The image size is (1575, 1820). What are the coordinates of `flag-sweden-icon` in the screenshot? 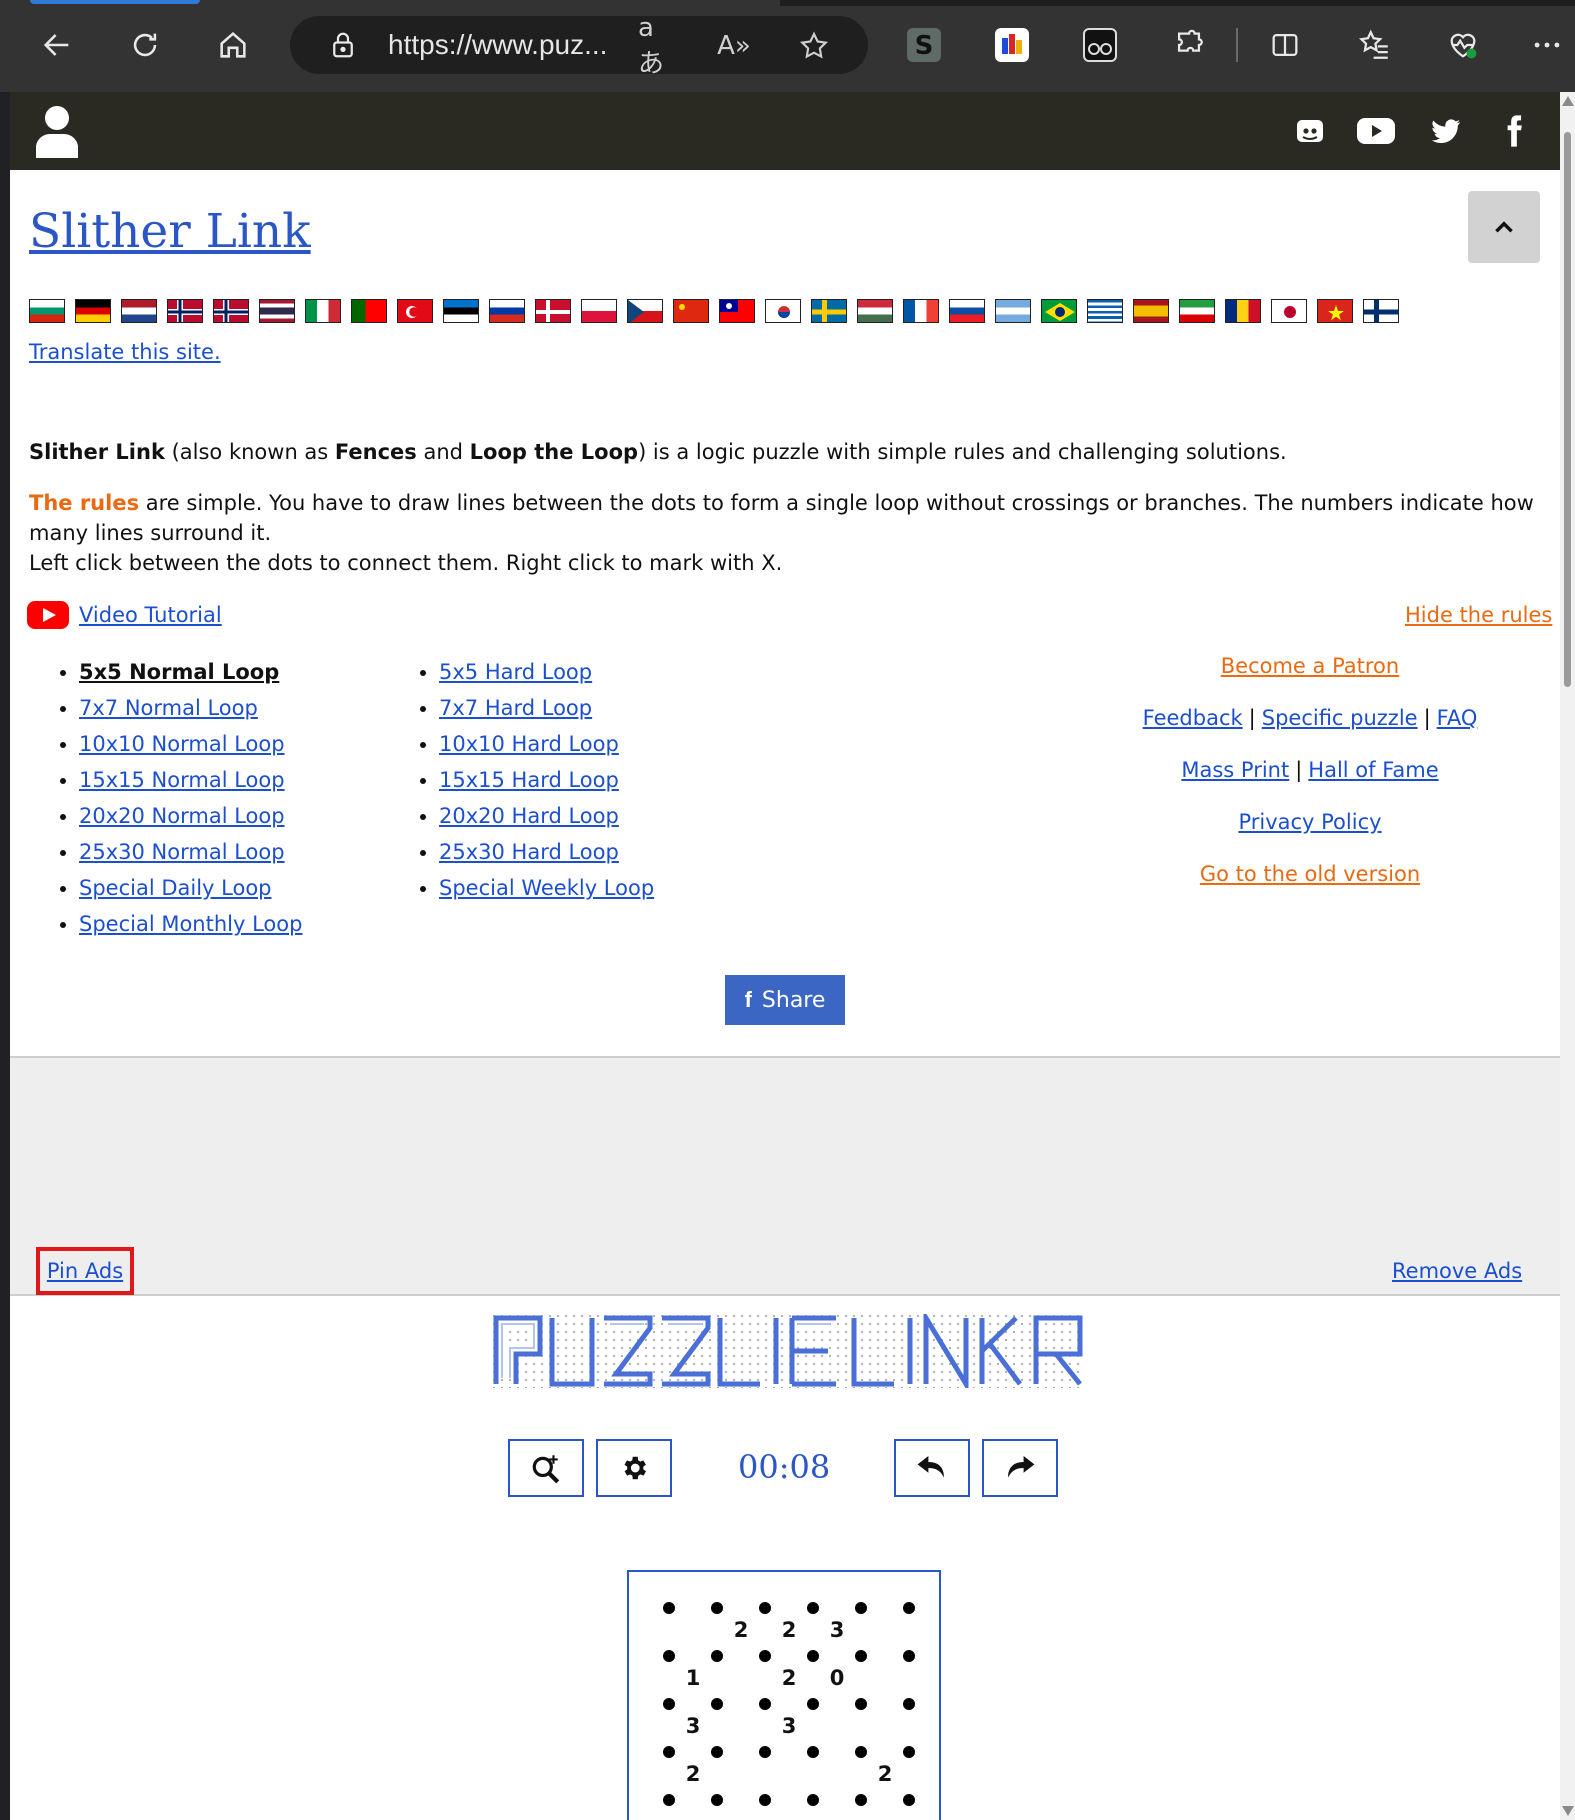 It's located at (829, 311).